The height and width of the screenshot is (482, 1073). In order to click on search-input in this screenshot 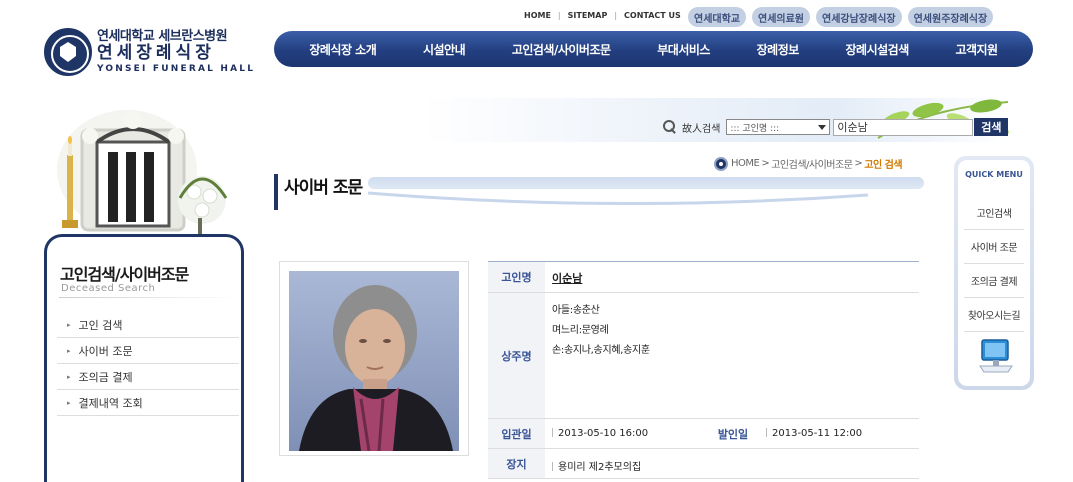, I will do `click(903, 127)`.